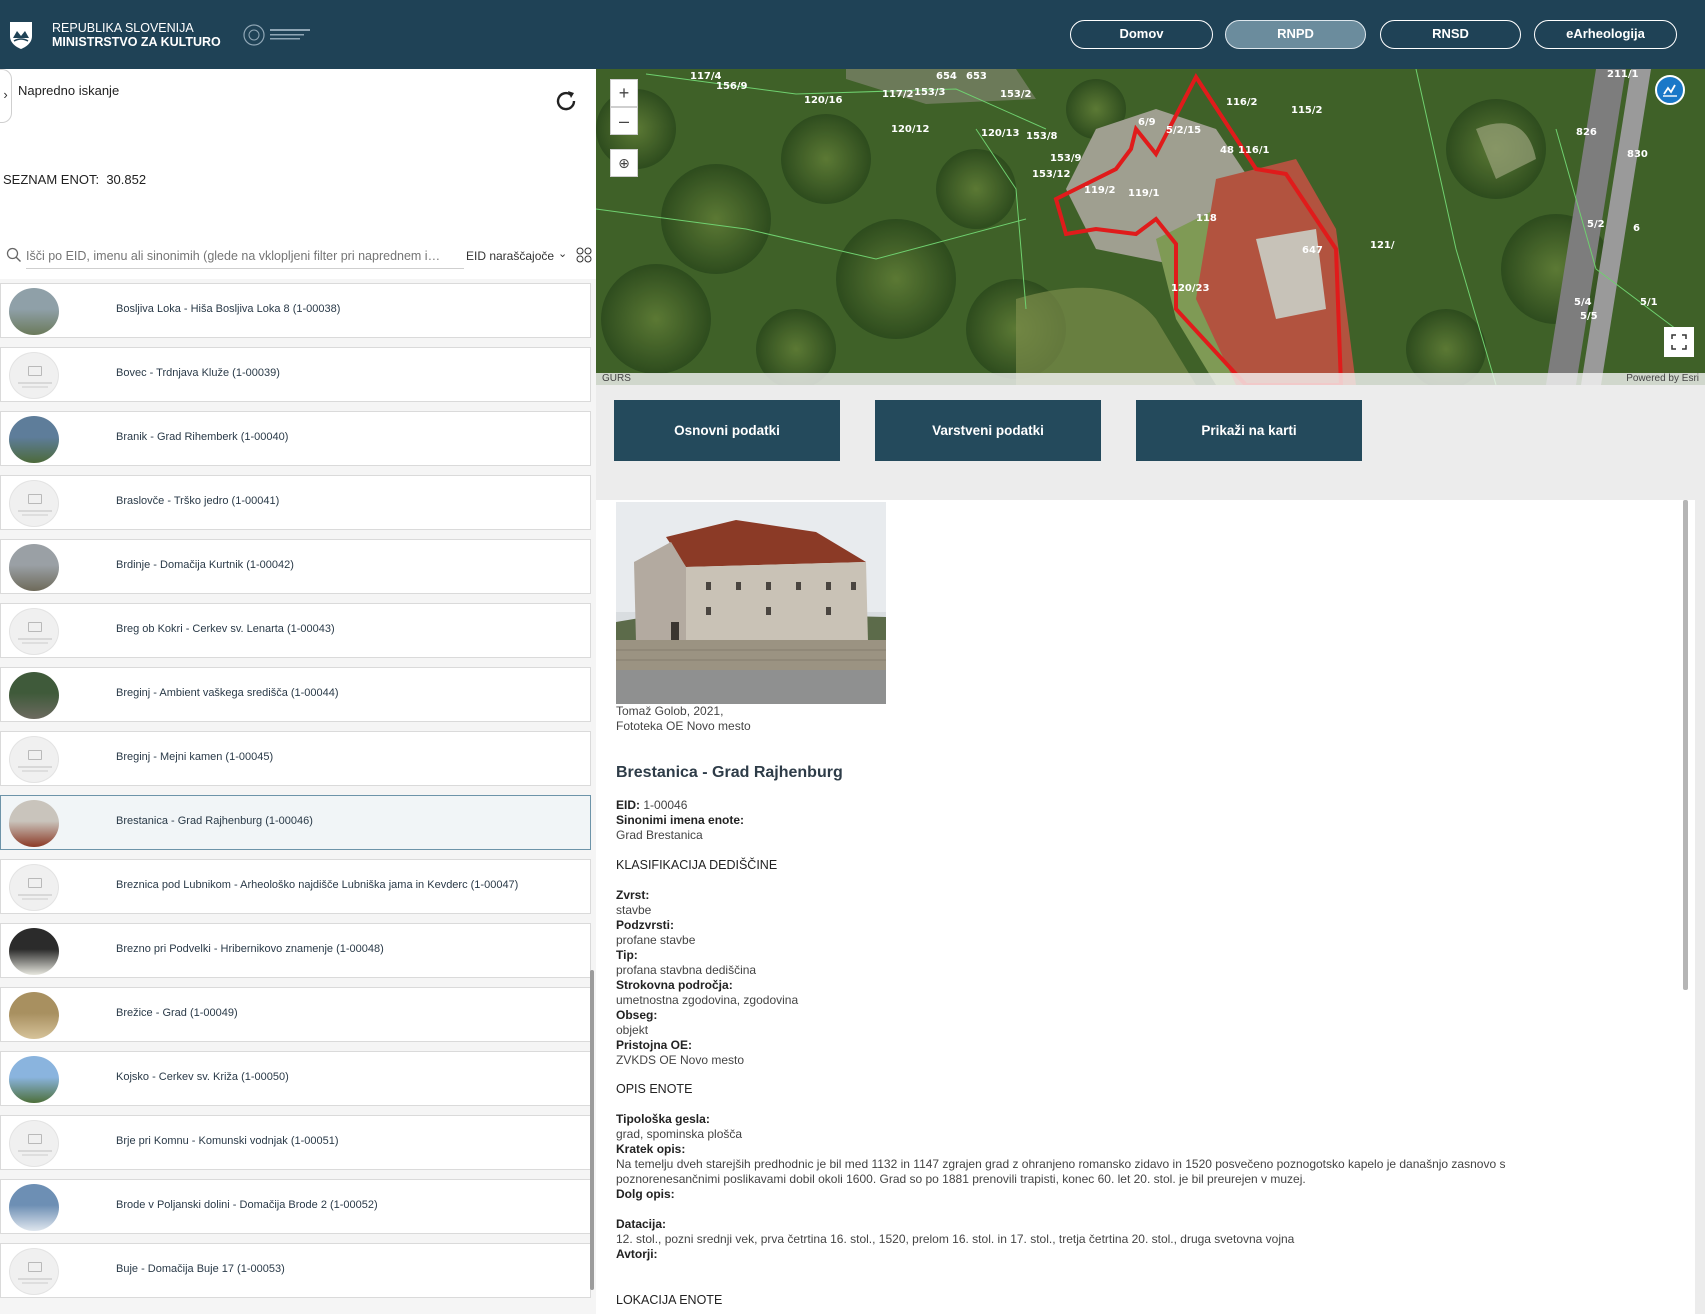 Image resolution: width=1705 pixels, height=1314 pixels. I want to click on parcel-label: 153/12, so click(1051, 174).